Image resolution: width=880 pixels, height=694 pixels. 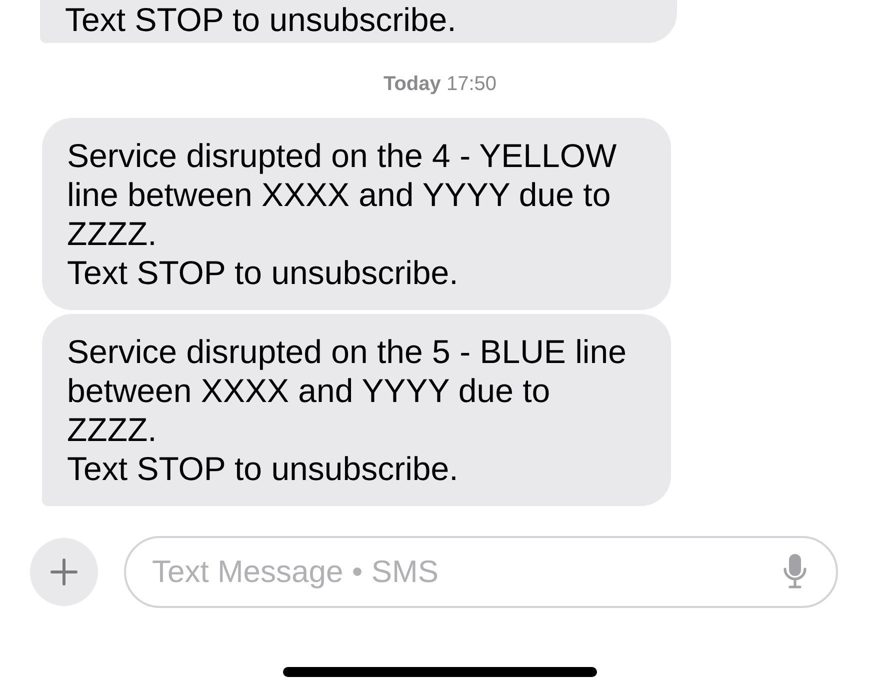 I want to click on plus-icon, so click(x=64, y=572).